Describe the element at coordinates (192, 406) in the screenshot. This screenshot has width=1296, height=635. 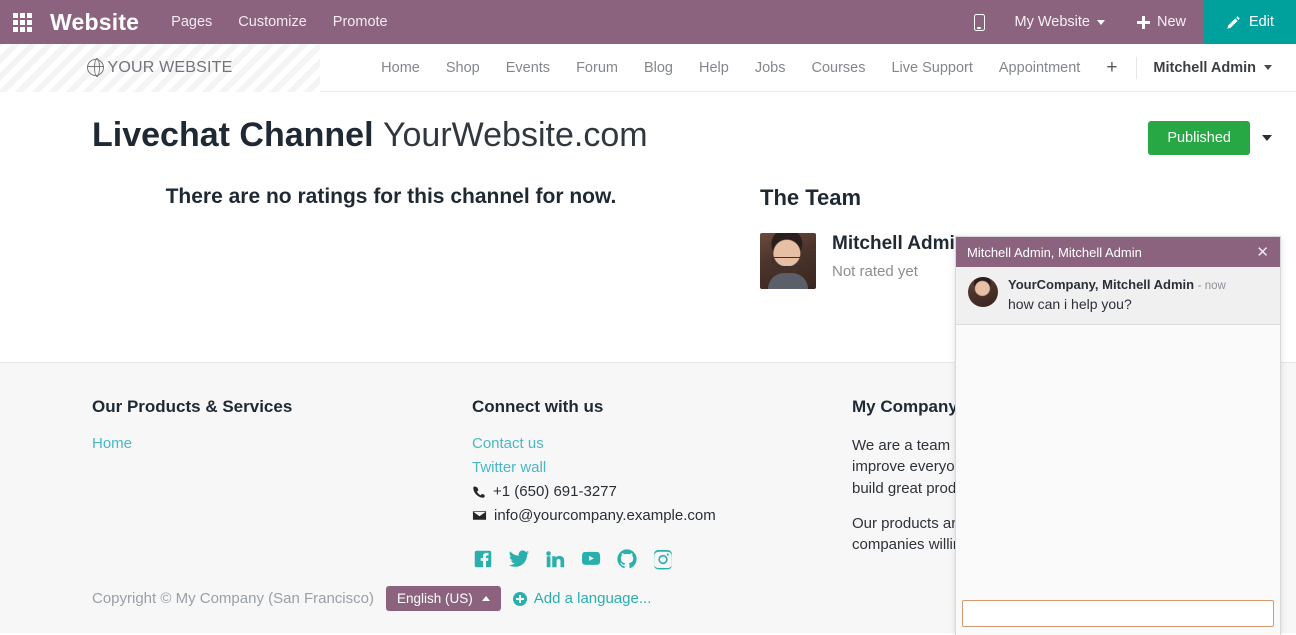
I see `footer-heading-products: Our Products & Services` at that location.